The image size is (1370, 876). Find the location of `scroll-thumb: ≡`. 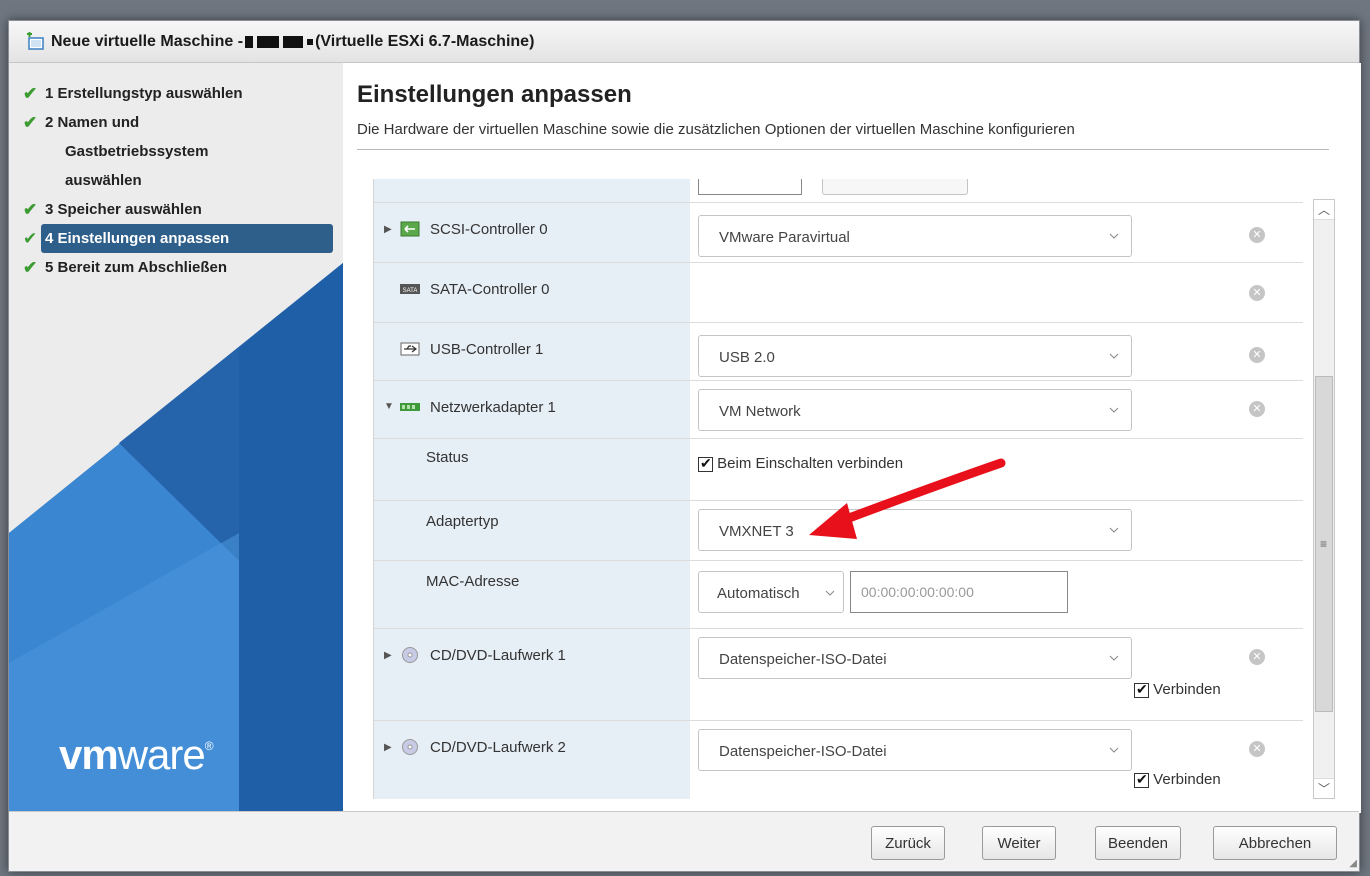

scroll-thumb: ≡ is located at coordinates (1324, 544).